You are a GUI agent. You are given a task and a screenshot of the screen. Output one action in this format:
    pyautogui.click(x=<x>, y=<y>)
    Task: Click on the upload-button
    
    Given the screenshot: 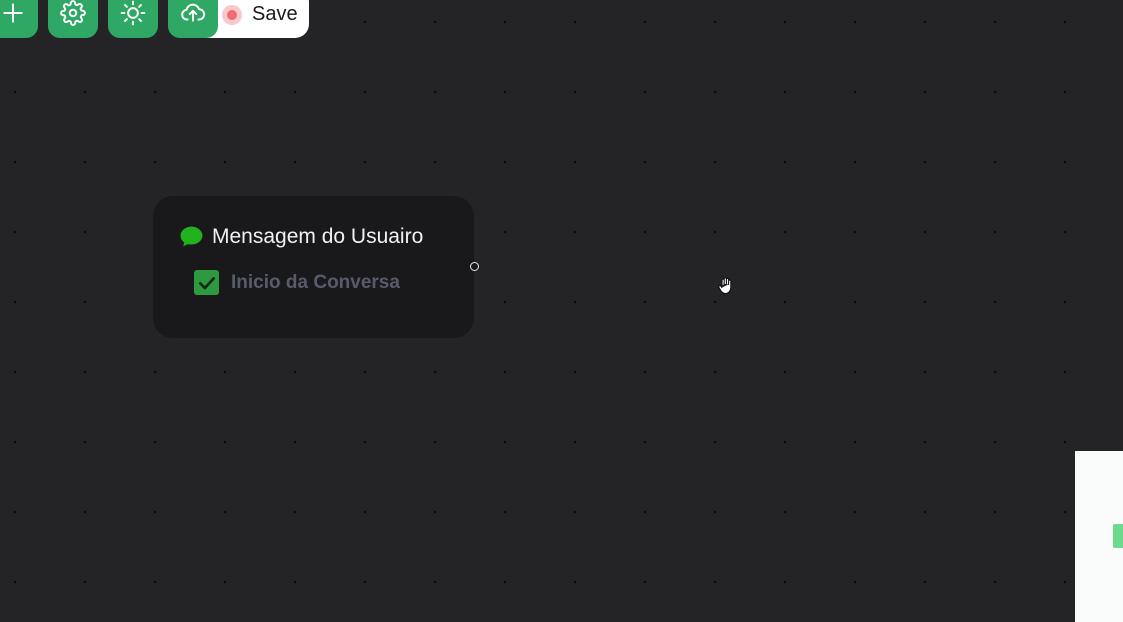 What is the action you would take?
    pyautogui.click(x=193, y=19)
    